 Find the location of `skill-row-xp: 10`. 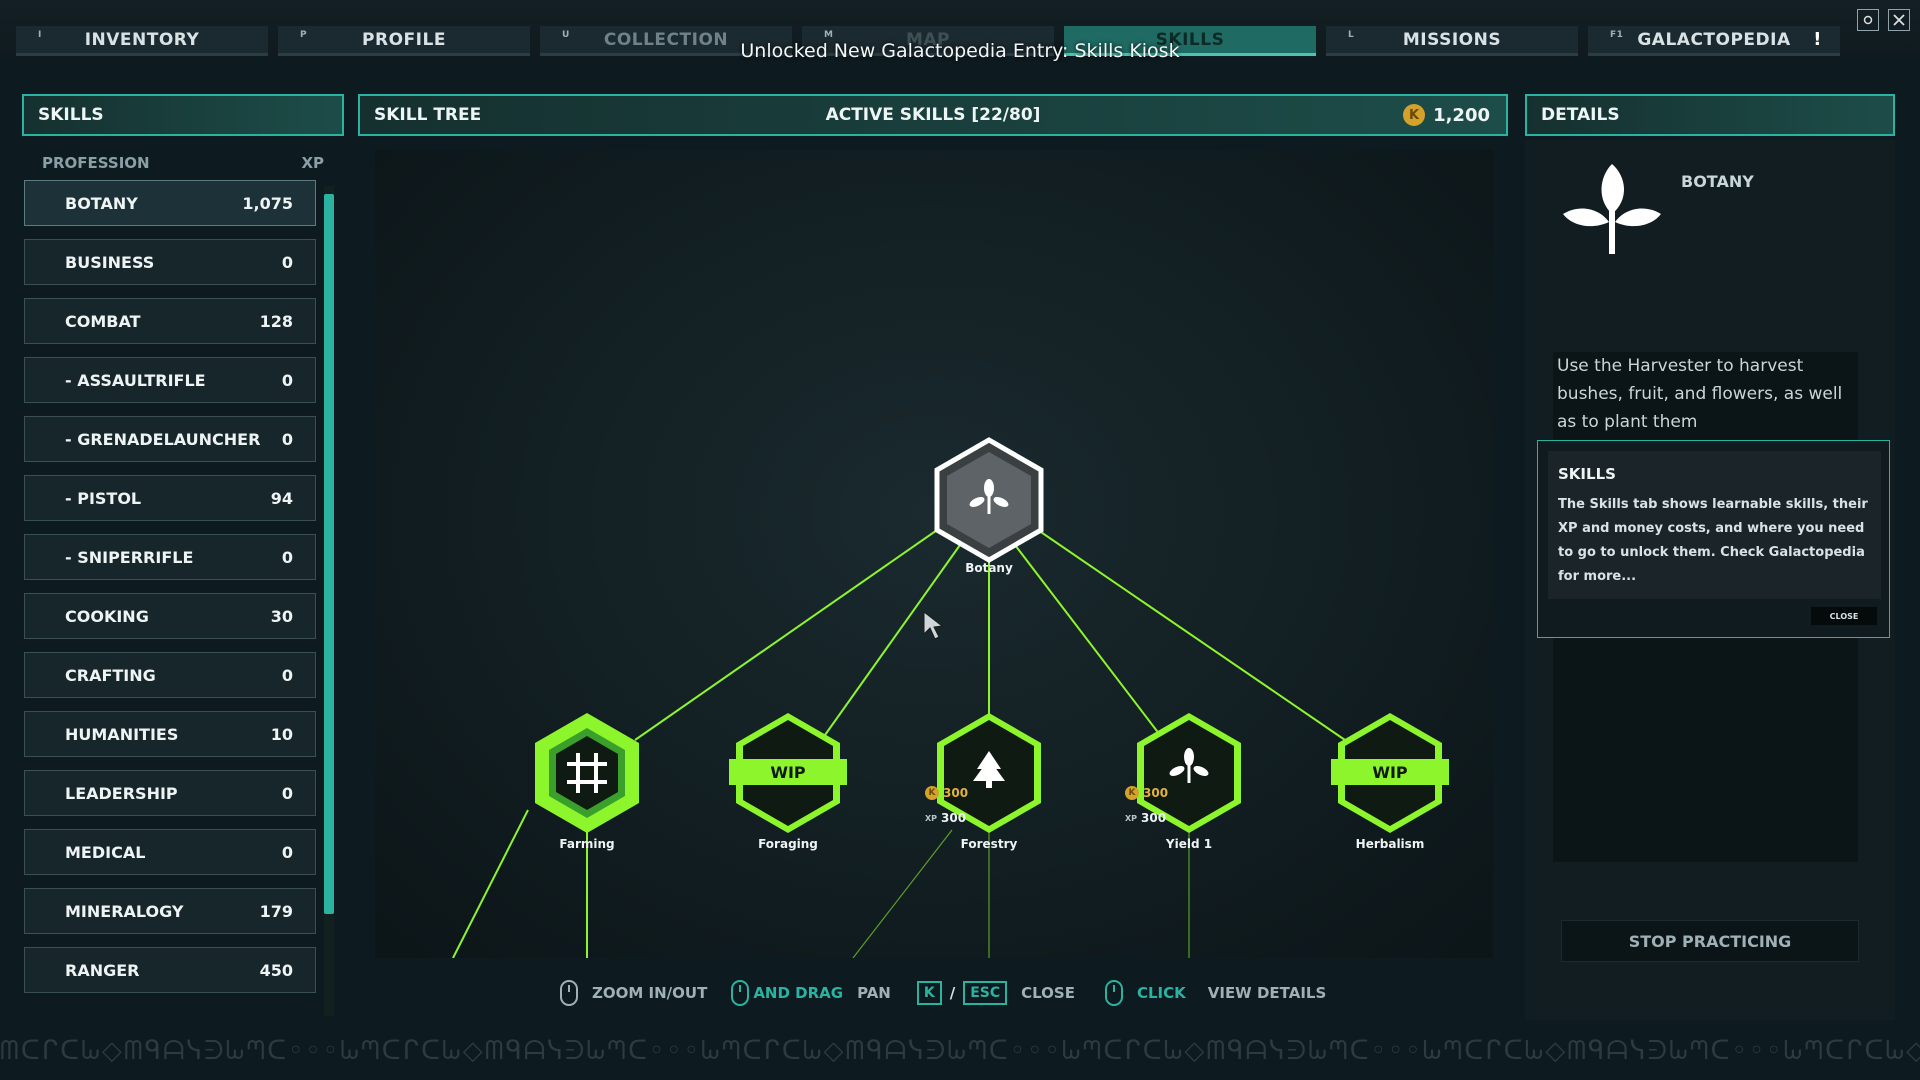

skill-row-xp: 10 is located at coordinates (281, 734).